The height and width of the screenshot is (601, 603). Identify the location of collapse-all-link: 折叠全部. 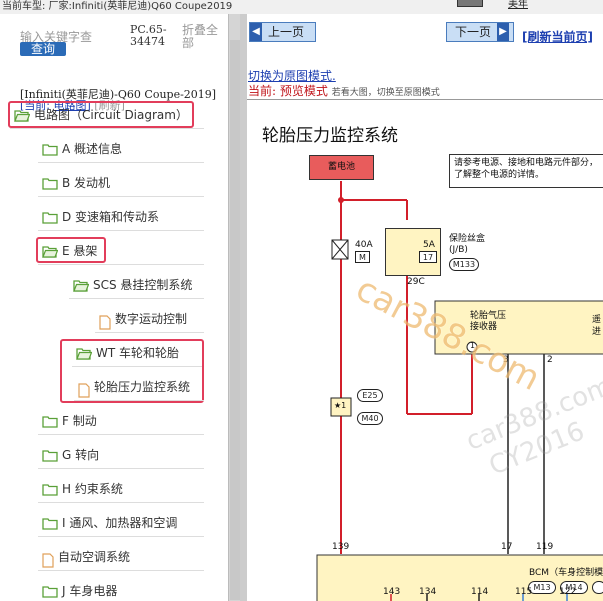
(204, 37).